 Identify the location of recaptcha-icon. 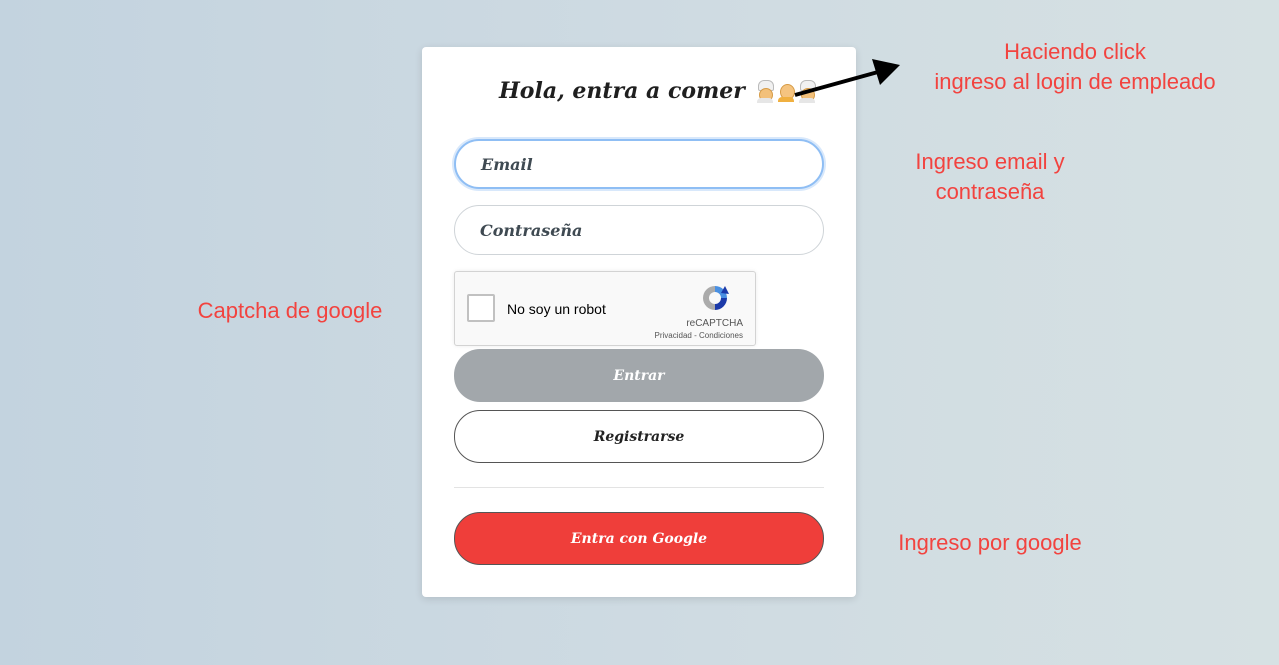
(716, 298).